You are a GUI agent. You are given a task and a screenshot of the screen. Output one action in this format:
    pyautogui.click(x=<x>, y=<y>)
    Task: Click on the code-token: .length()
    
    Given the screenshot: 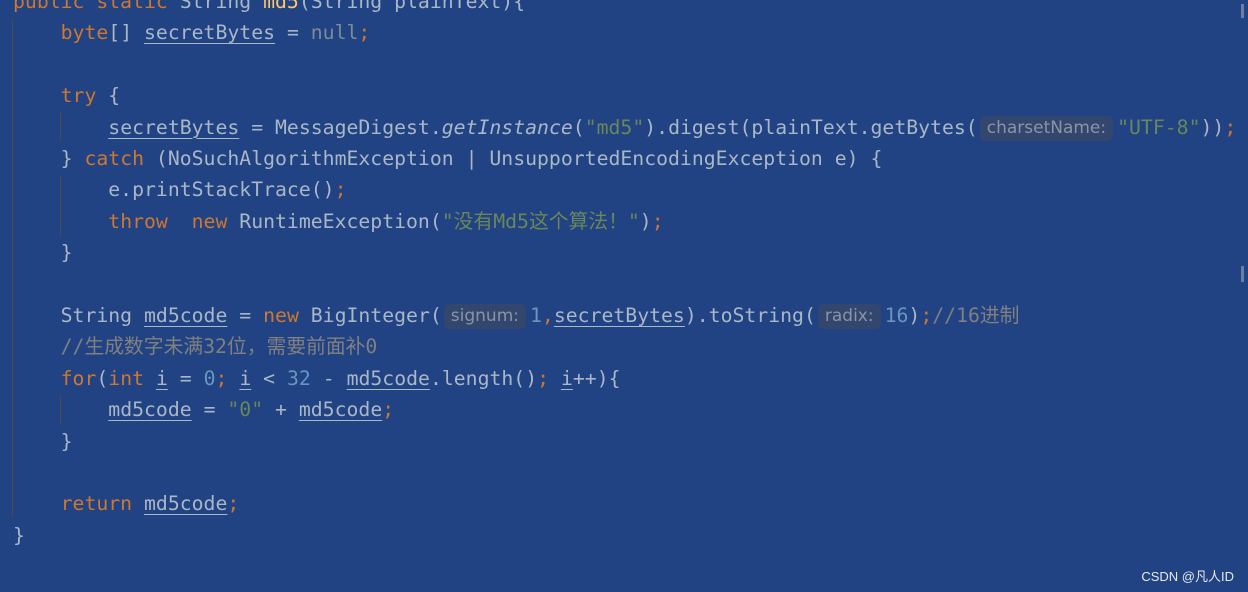 What is the action you would take?
    pyautogui.click(x=483, y=378)
    